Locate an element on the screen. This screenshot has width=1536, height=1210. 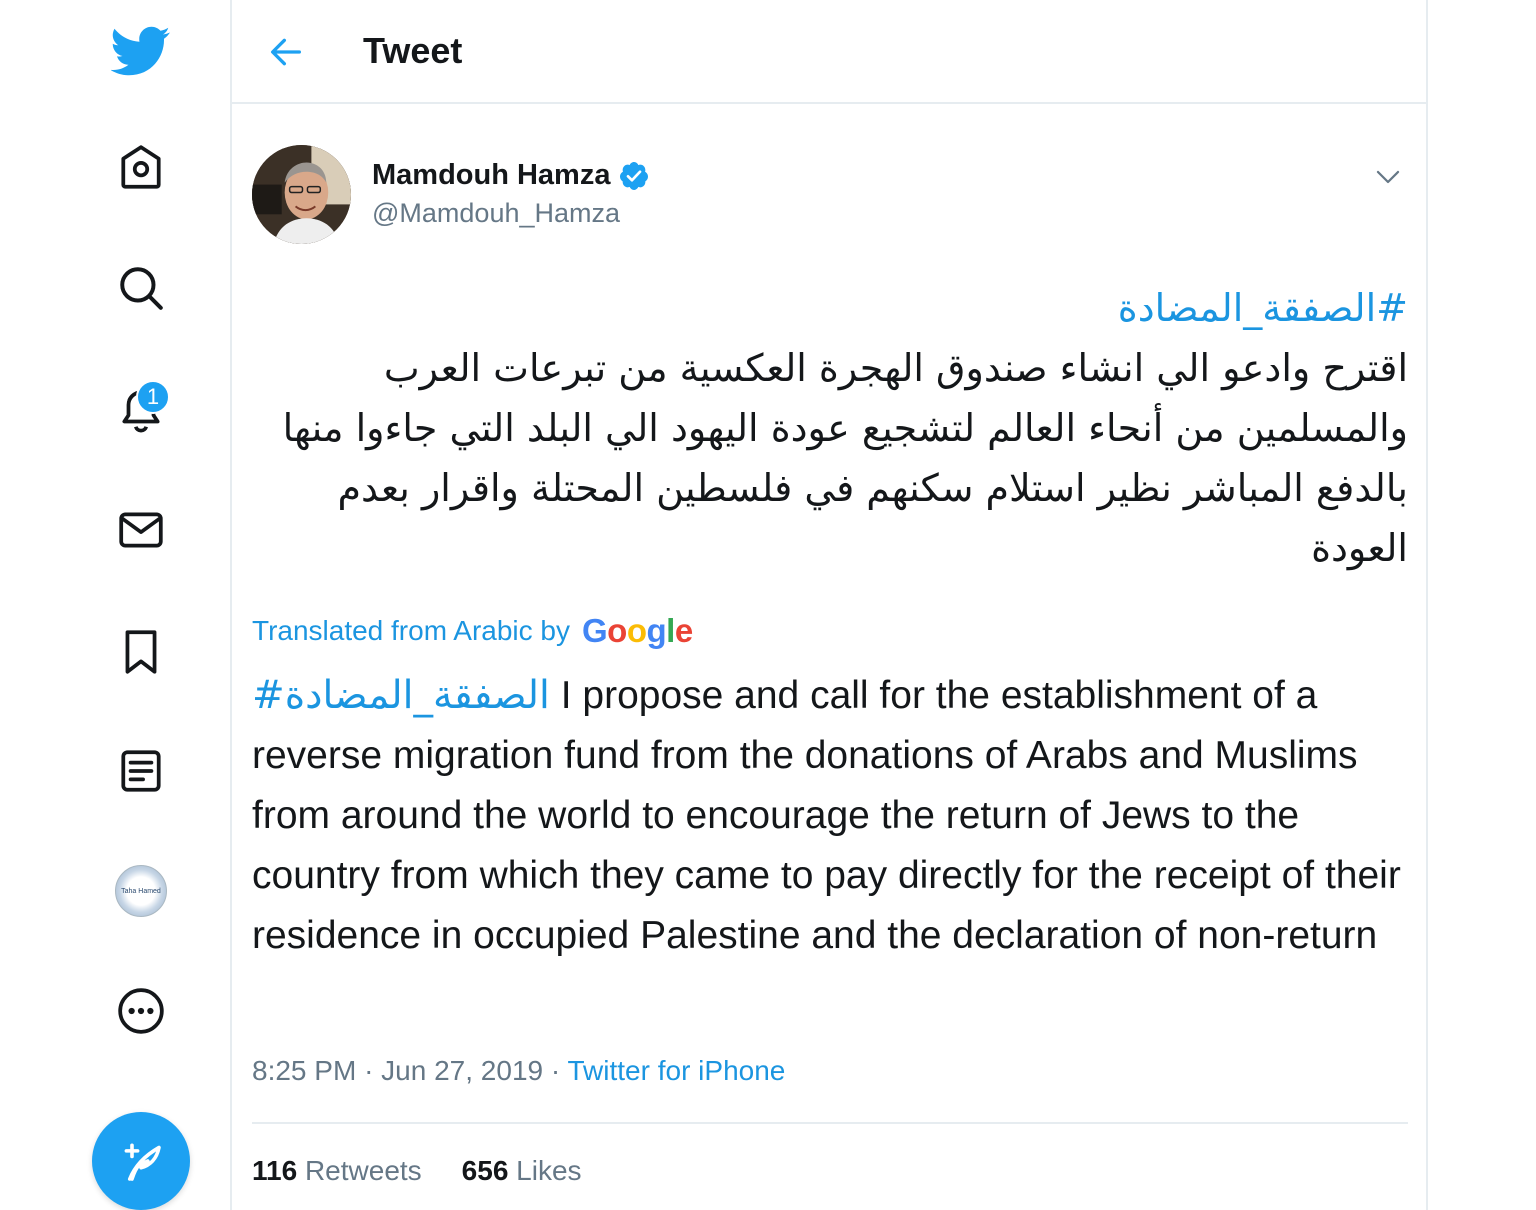
notifications-icon: 1 is located at coordinates (141, 409).